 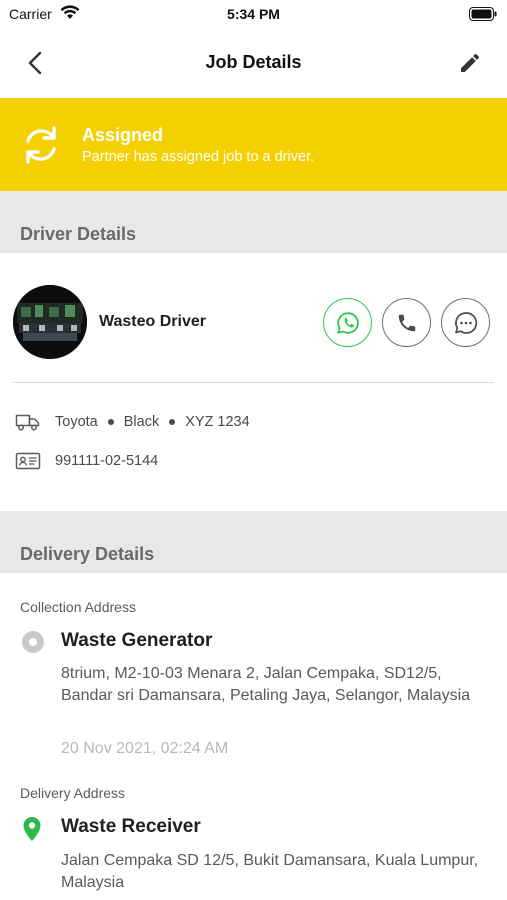 I want to click on whatsapp-button, so click(x=347, y=322).